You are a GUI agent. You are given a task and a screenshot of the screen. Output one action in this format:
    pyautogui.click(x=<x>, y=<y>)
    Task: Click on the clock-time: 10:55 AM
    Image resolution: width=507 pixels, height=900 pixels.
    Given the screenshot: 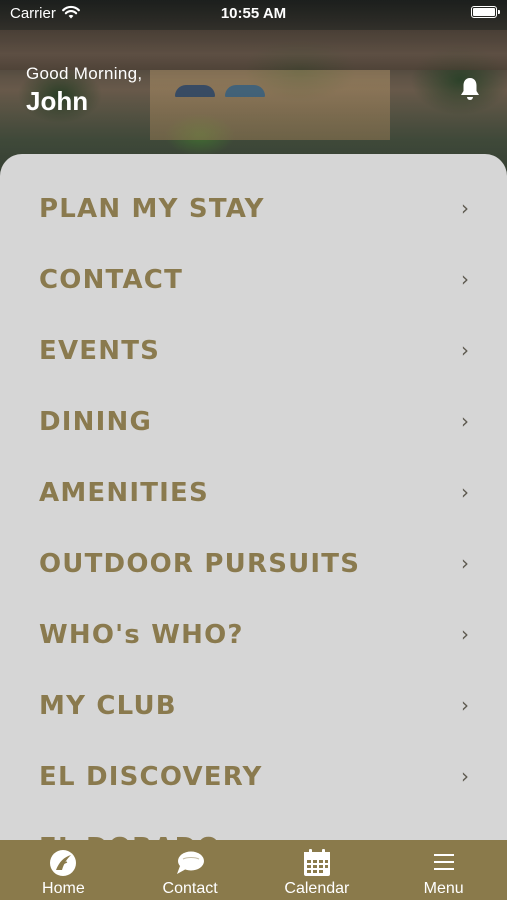 What is the action you would take?
    pyautogui.click(x=253, y=13)
    